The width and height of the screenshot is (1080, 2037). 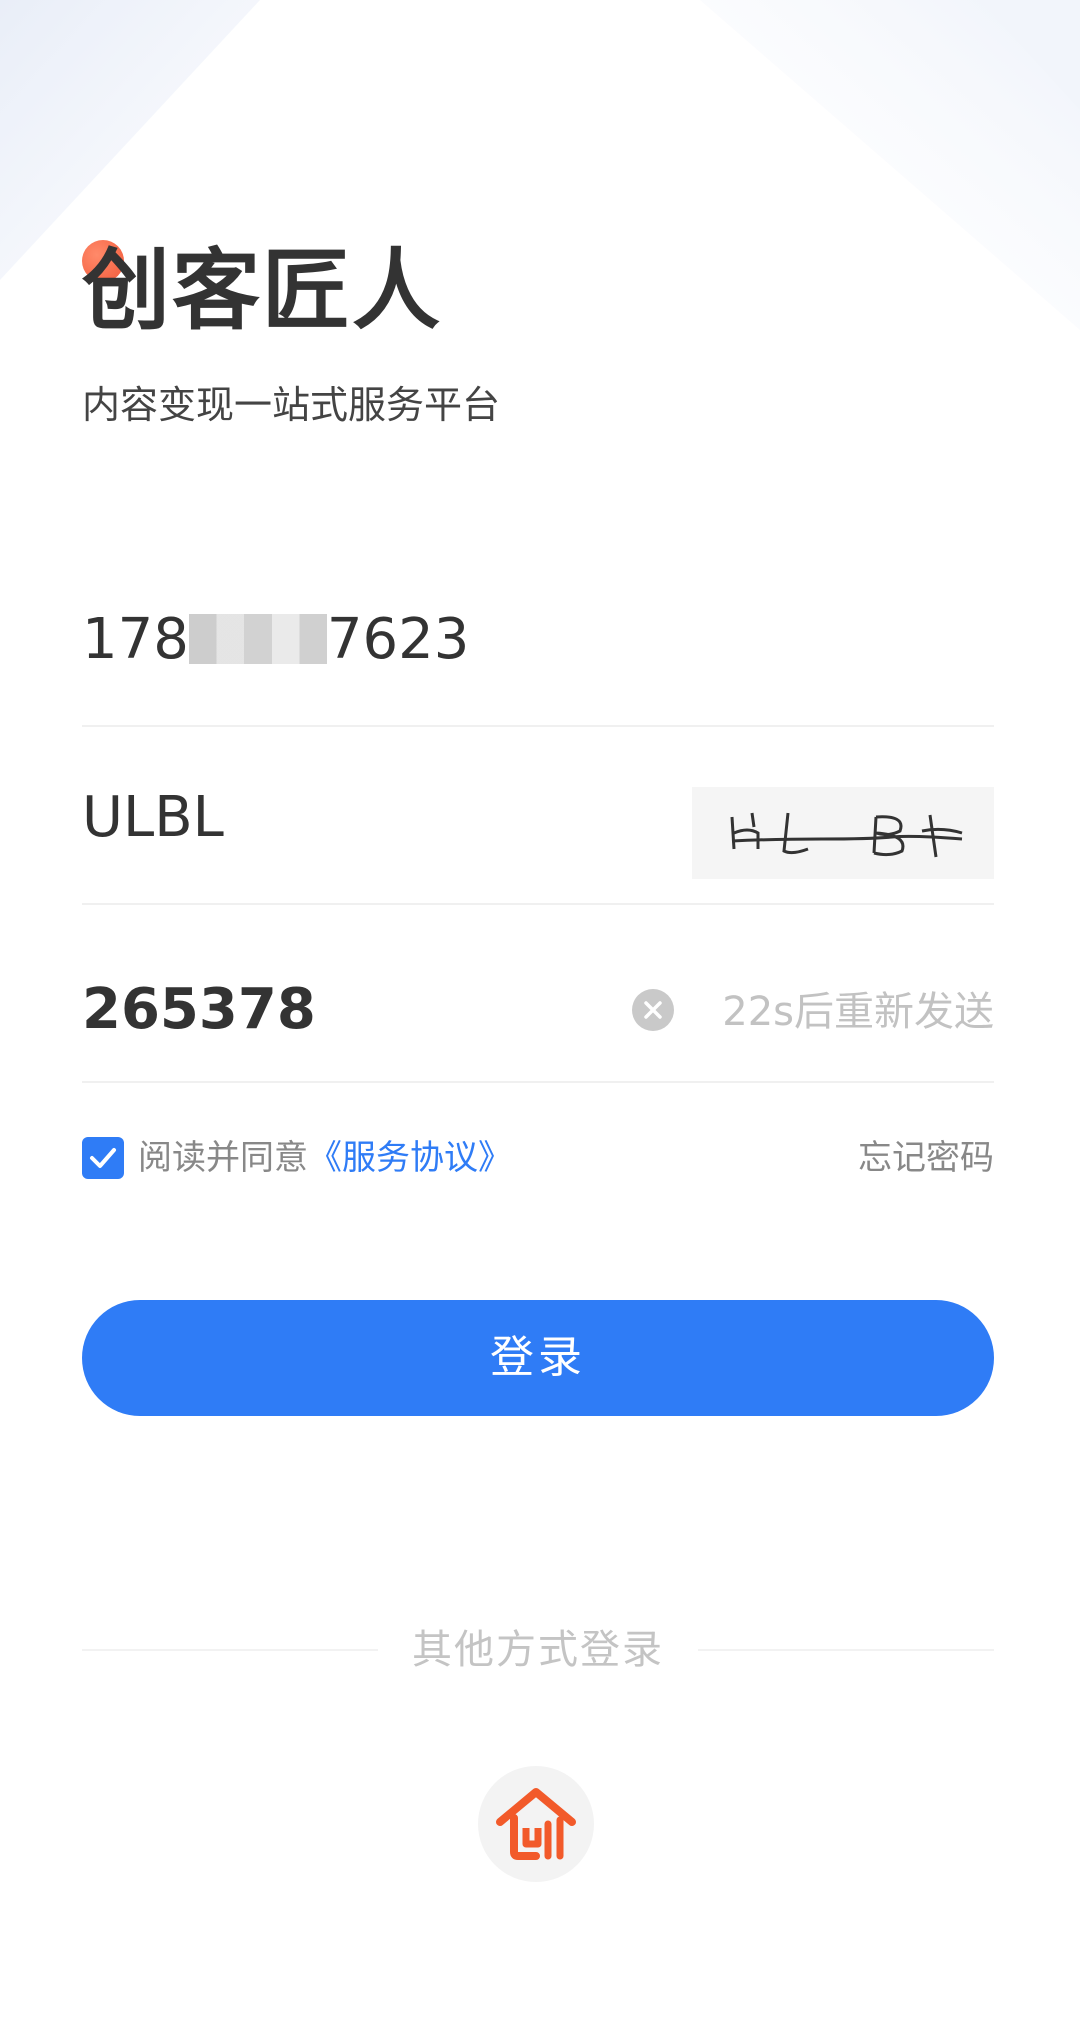 I want to click on phone-prefix: 178, so click(x=135, y=639).